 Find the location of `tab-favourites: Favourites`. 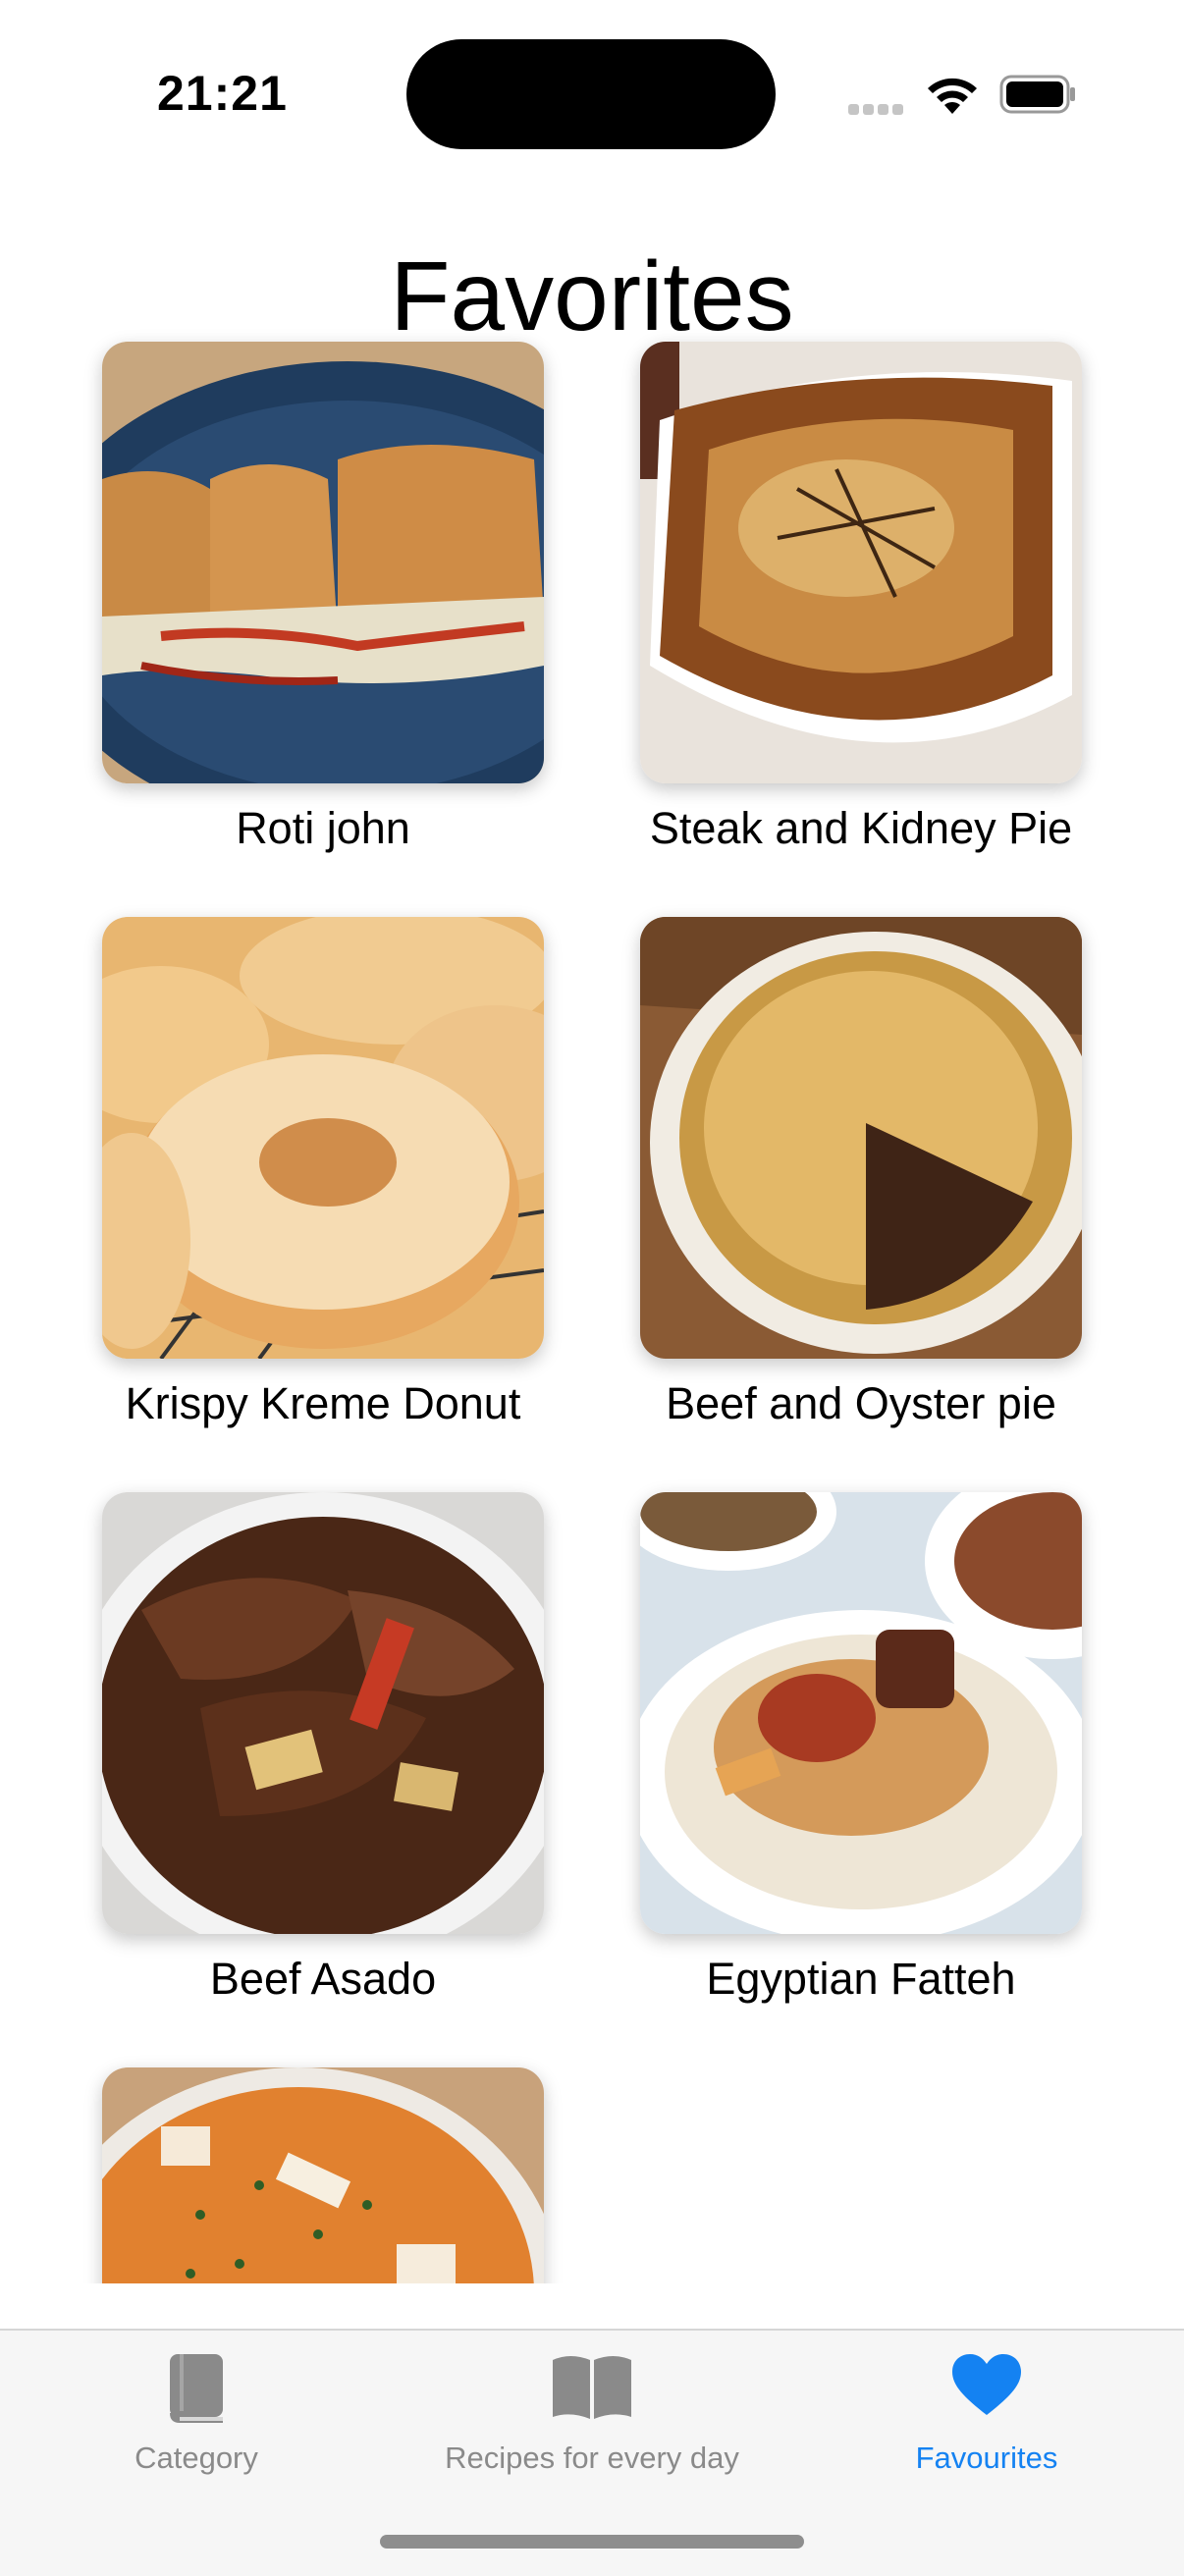

tab-favourites: Favourites is located at coordinates (986, 2419).